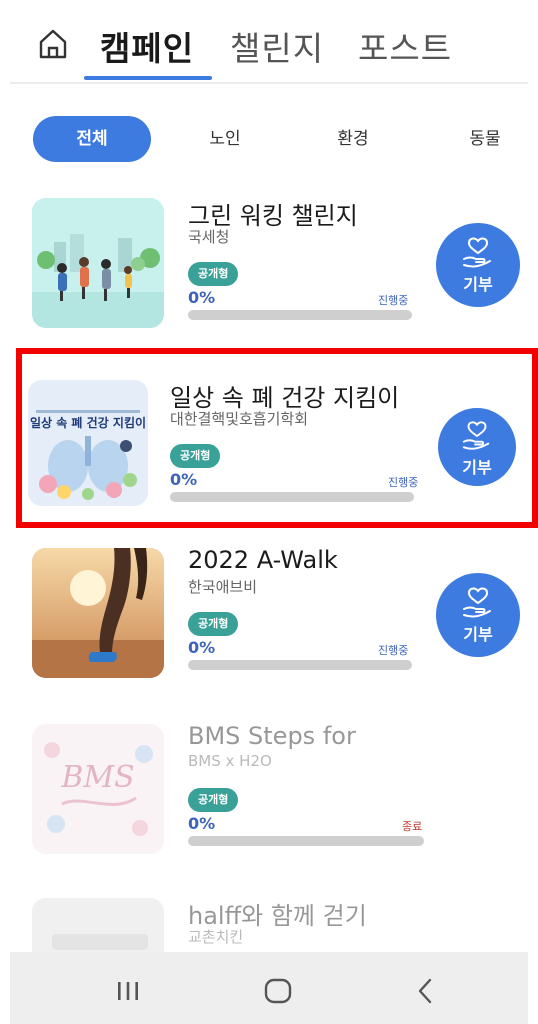  Describe the element at coordinates (269, 273) in the screenshot. I see `campaign-card-green-walking: 그린 워킹 챌린지 국세청 공개형 0% 진행중 기부` at that location.